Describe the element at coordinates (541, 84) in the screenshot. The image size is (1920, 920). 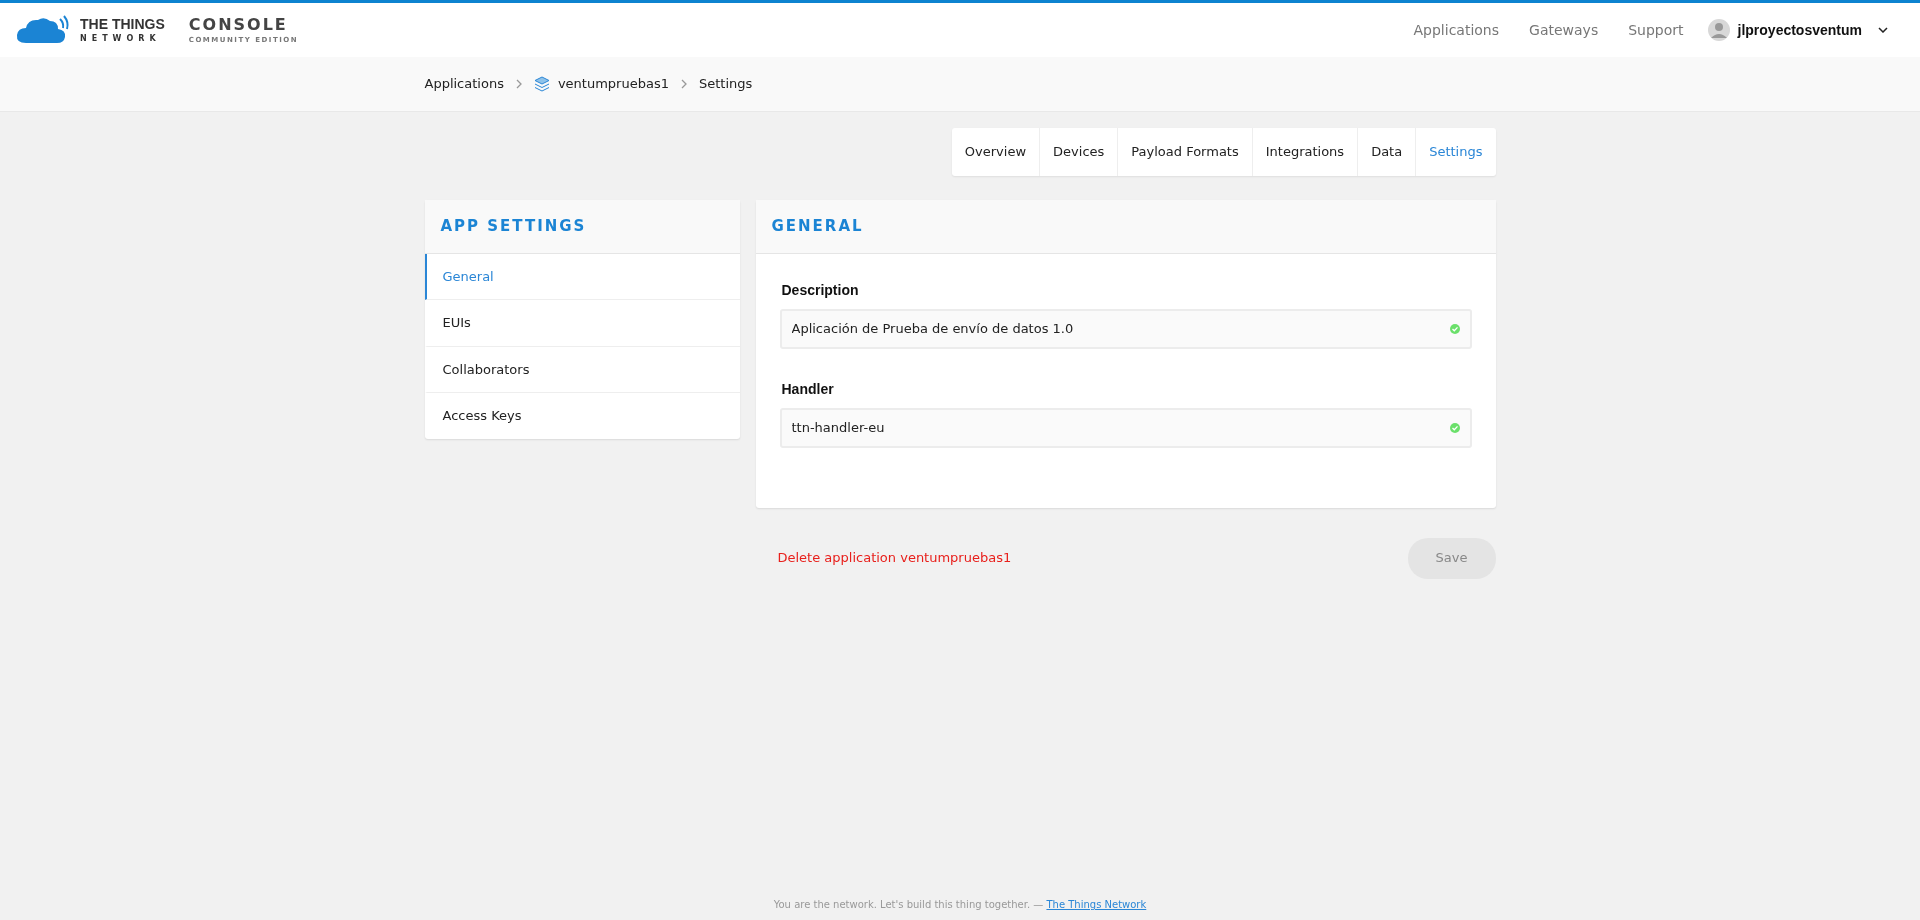
I see `layers-icon` at that location.